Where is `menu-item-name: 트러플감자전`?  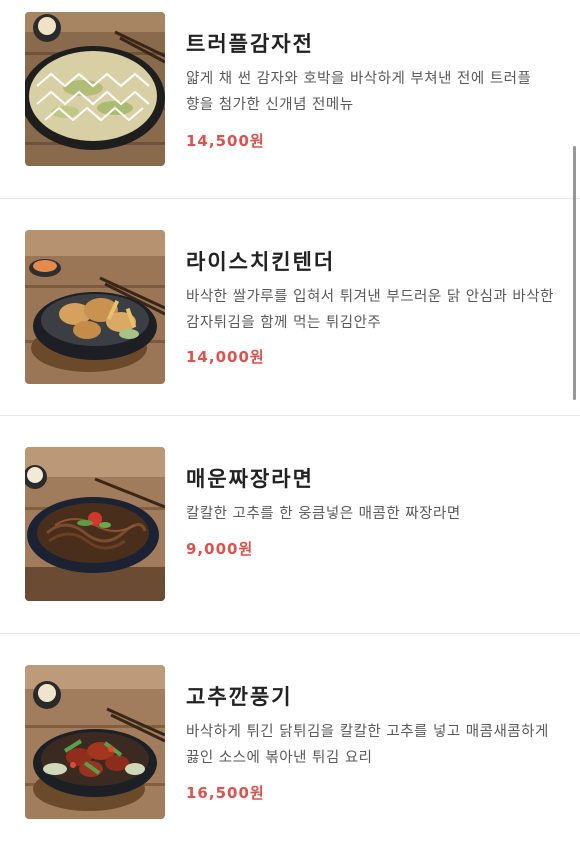
menu-item-name: 트러플감자전 is located at coordinates (250, 44).